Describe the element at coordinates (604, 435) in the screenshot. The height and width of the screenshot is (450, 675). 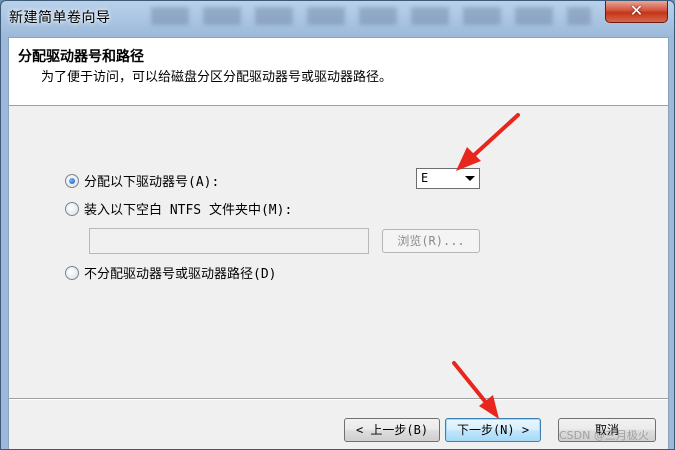
I see `watermark: CSDN @三月极火` at that location.